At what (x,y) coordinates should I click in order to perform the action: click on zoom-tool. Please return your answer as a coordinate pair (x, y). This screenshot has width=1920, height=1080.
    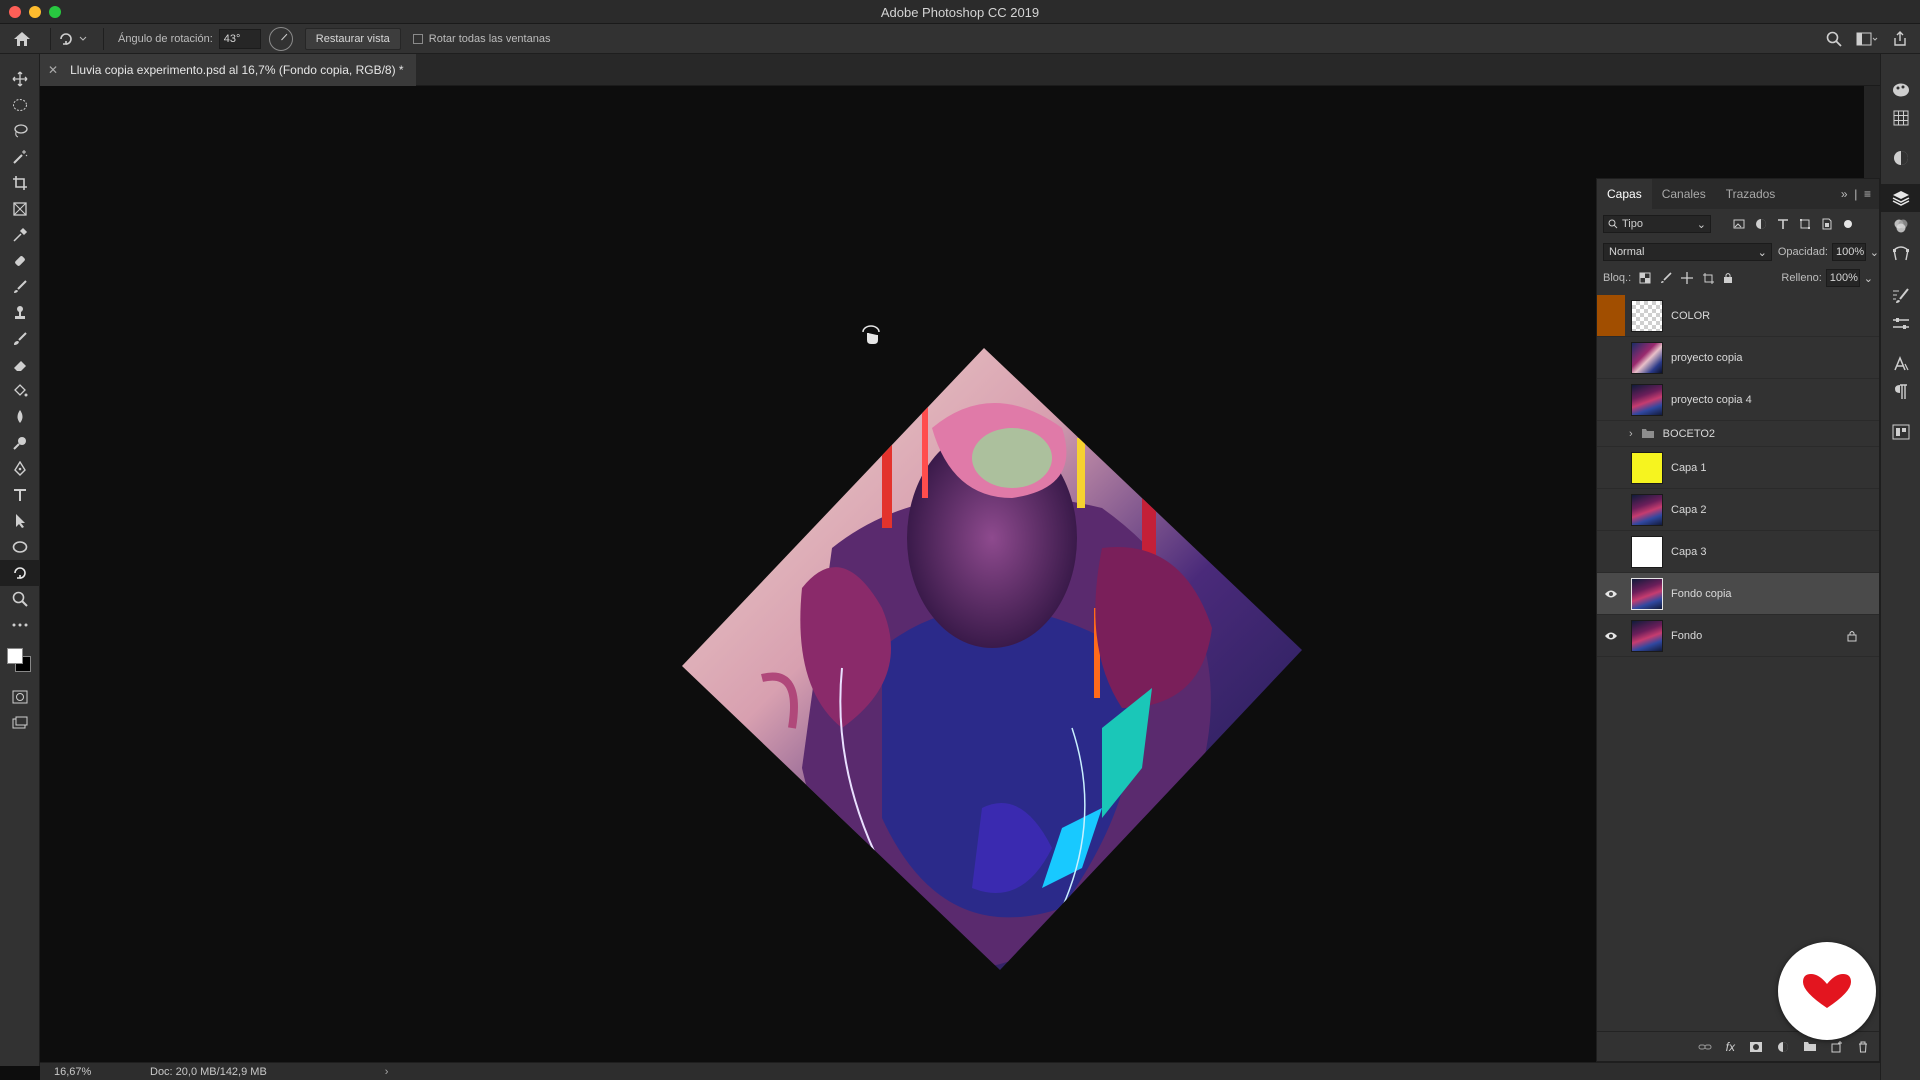
    Looking at the image, I should click on (20, 599).